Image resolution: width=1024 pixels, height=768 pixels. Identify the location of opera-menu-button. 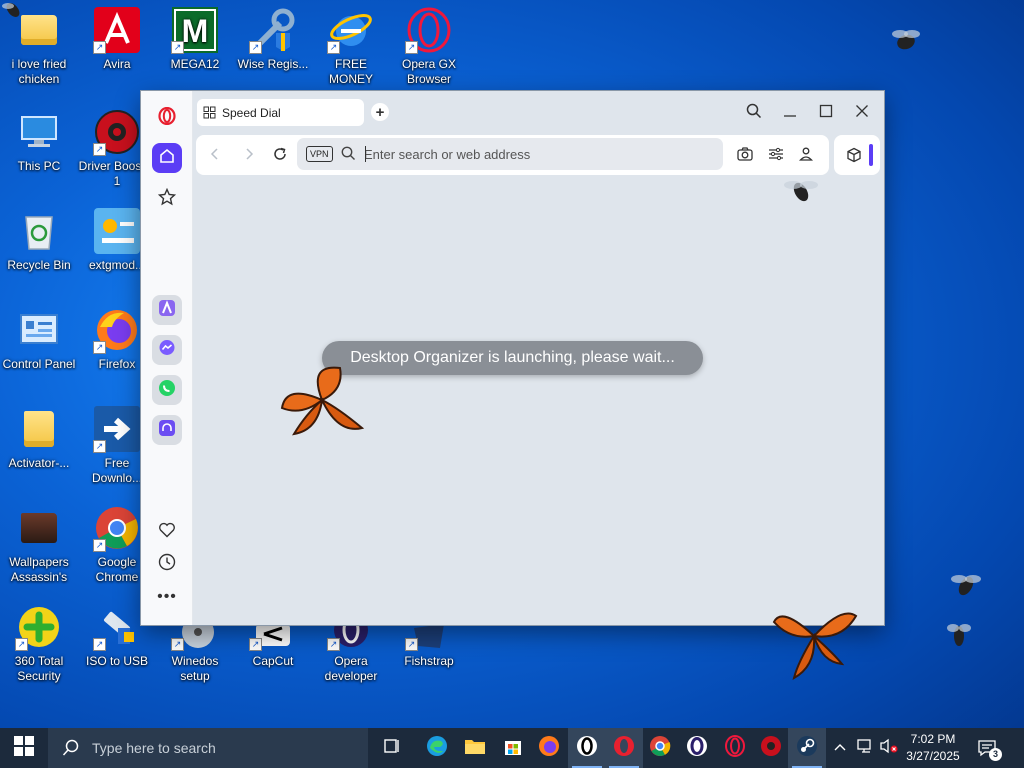
(167, 118).